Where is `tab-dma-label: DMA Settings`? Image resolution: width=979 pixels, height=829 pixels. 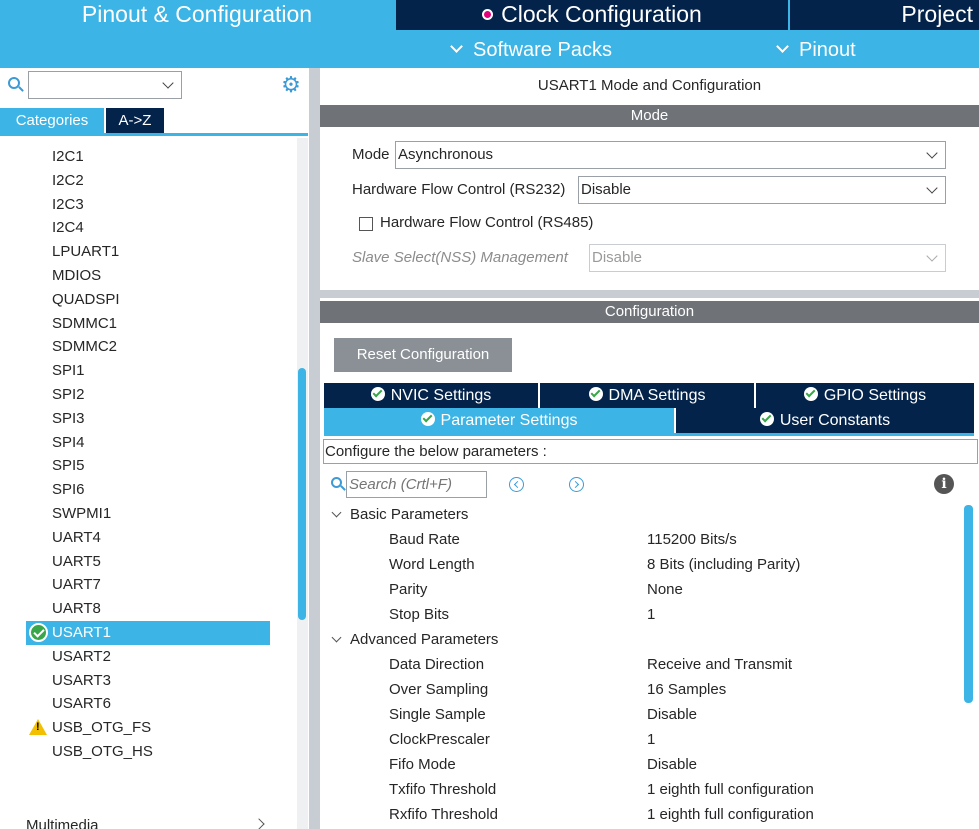
tab-dma-label: DMA Settings is located at coordinates (657, 395).